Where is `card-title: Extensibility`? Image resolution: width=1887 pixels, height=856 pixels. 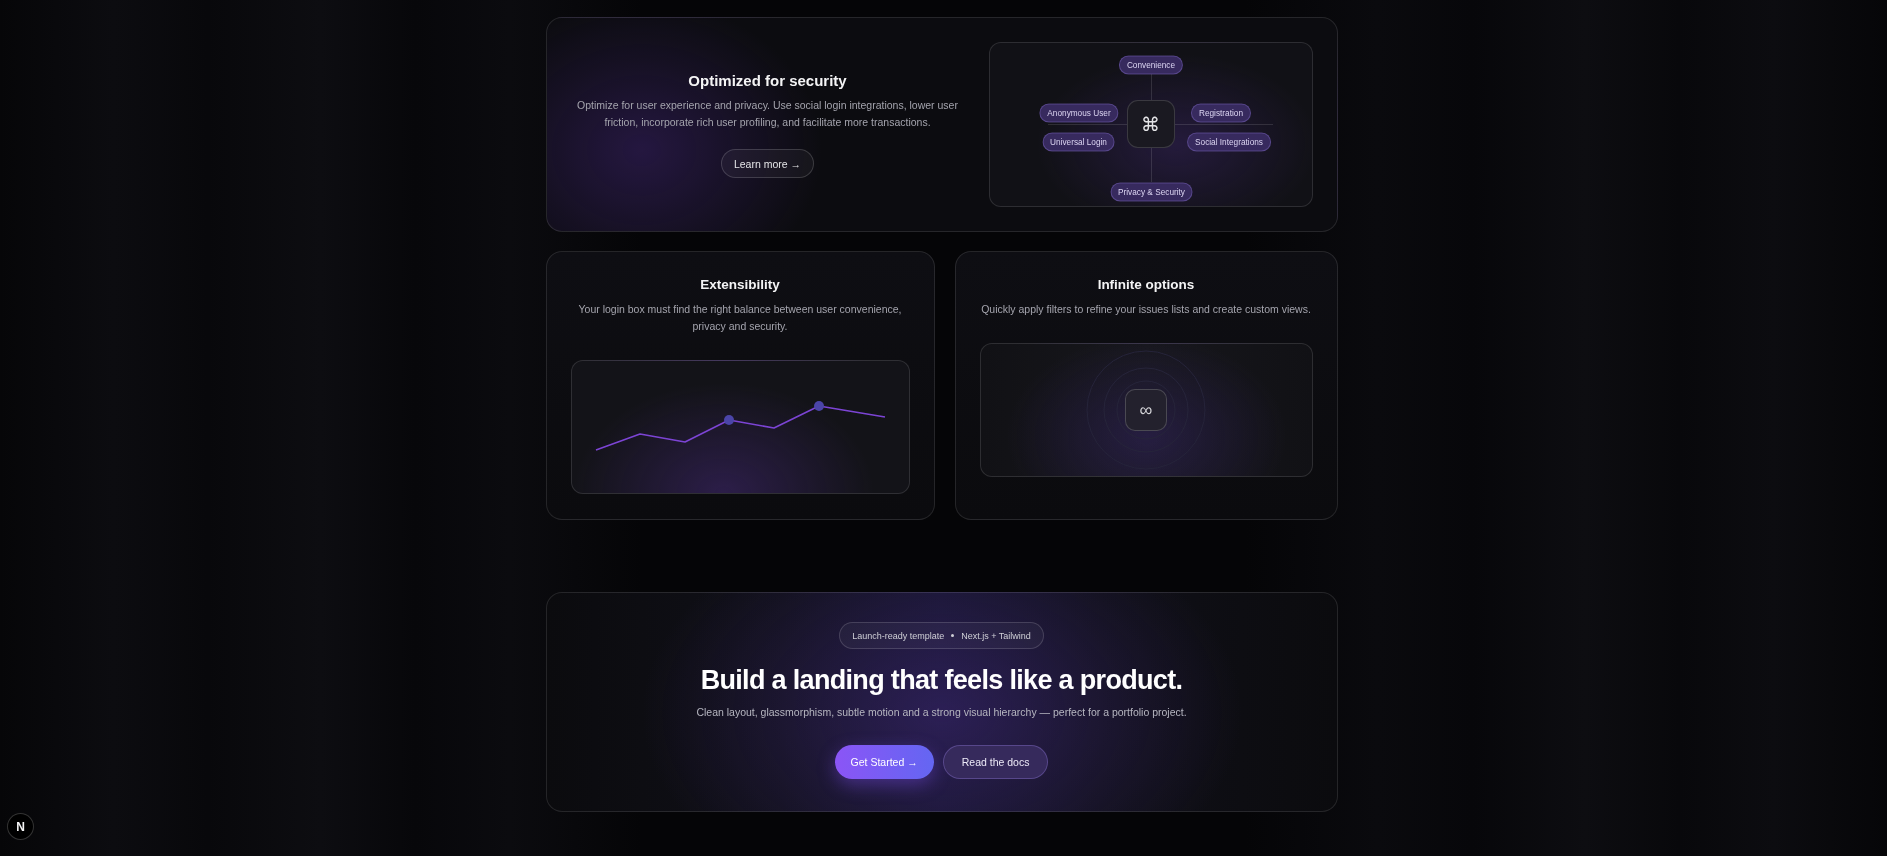
card-title: Extensibility is located at coordinates (740, 285).